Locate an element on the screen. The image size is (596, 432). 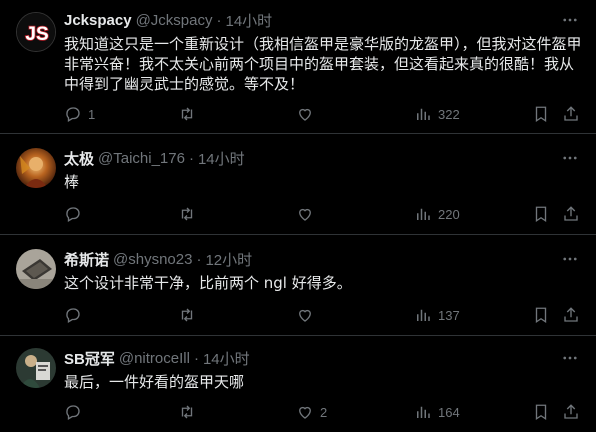
user-handle: @shysno23 is located at coordinates (152, 259).